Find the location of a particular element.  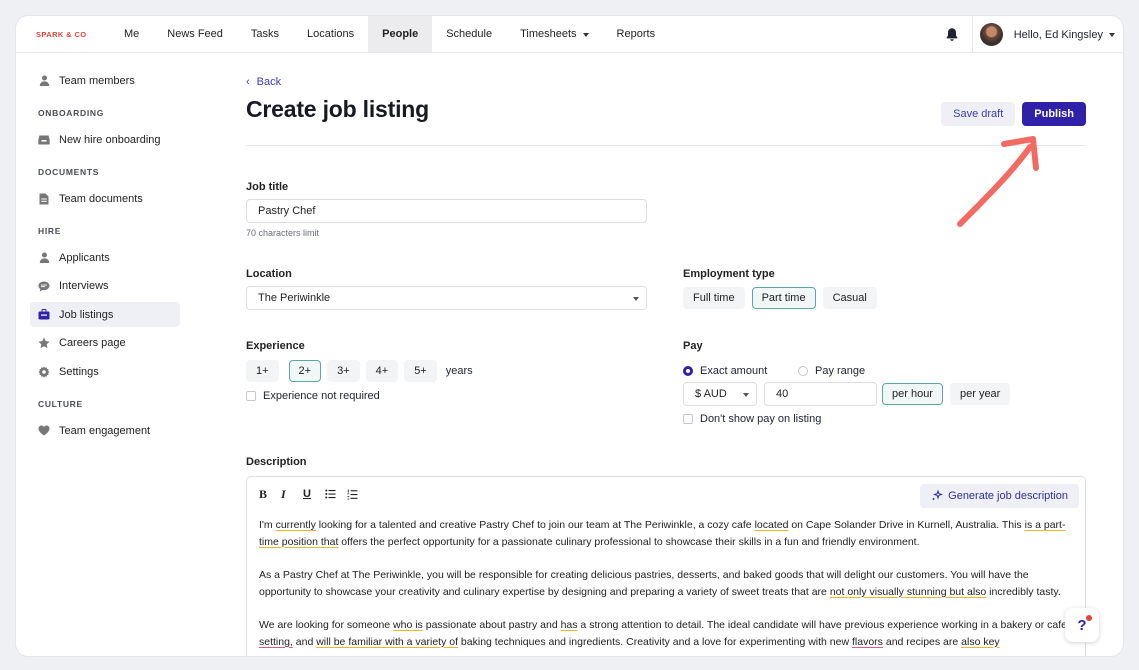

pay-amount-input: 40 is located at coordinates (820, 394).